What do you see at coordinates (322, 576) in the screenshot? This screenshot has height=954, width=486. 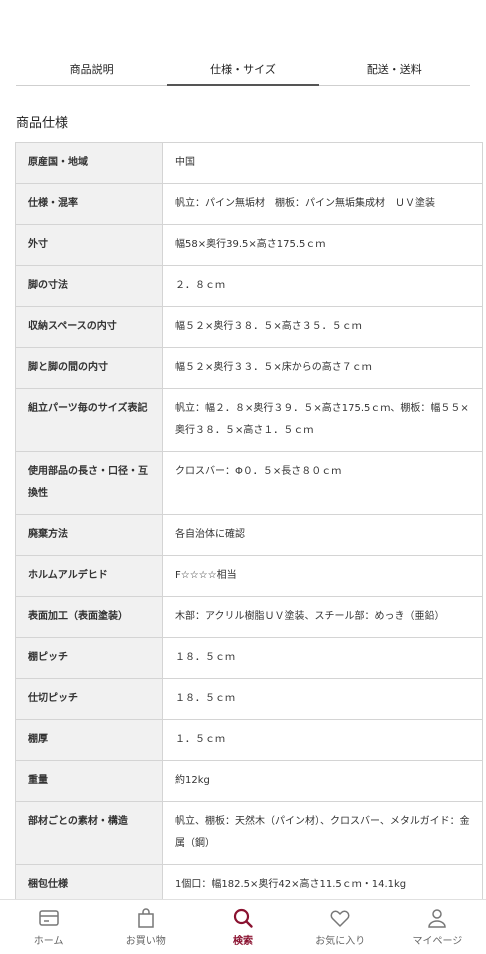 I see `spec-value: F☆☆☆☆相当` at bounding box center [322, 576].